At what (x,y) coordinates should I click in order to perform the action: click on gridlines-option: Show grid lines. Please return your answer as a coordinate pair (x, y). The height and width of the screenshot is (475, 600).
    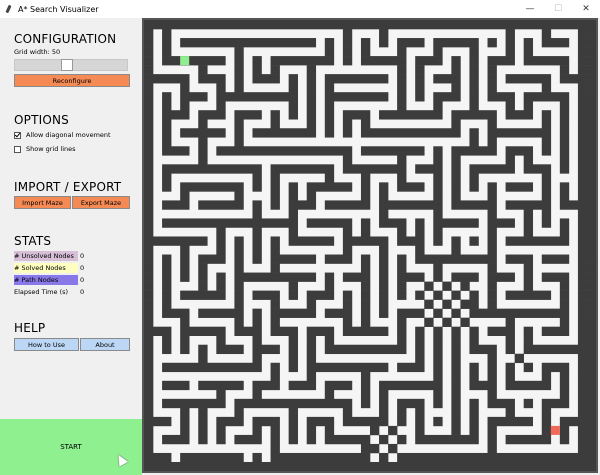
    Looking at the image, I should click on (45, 149).